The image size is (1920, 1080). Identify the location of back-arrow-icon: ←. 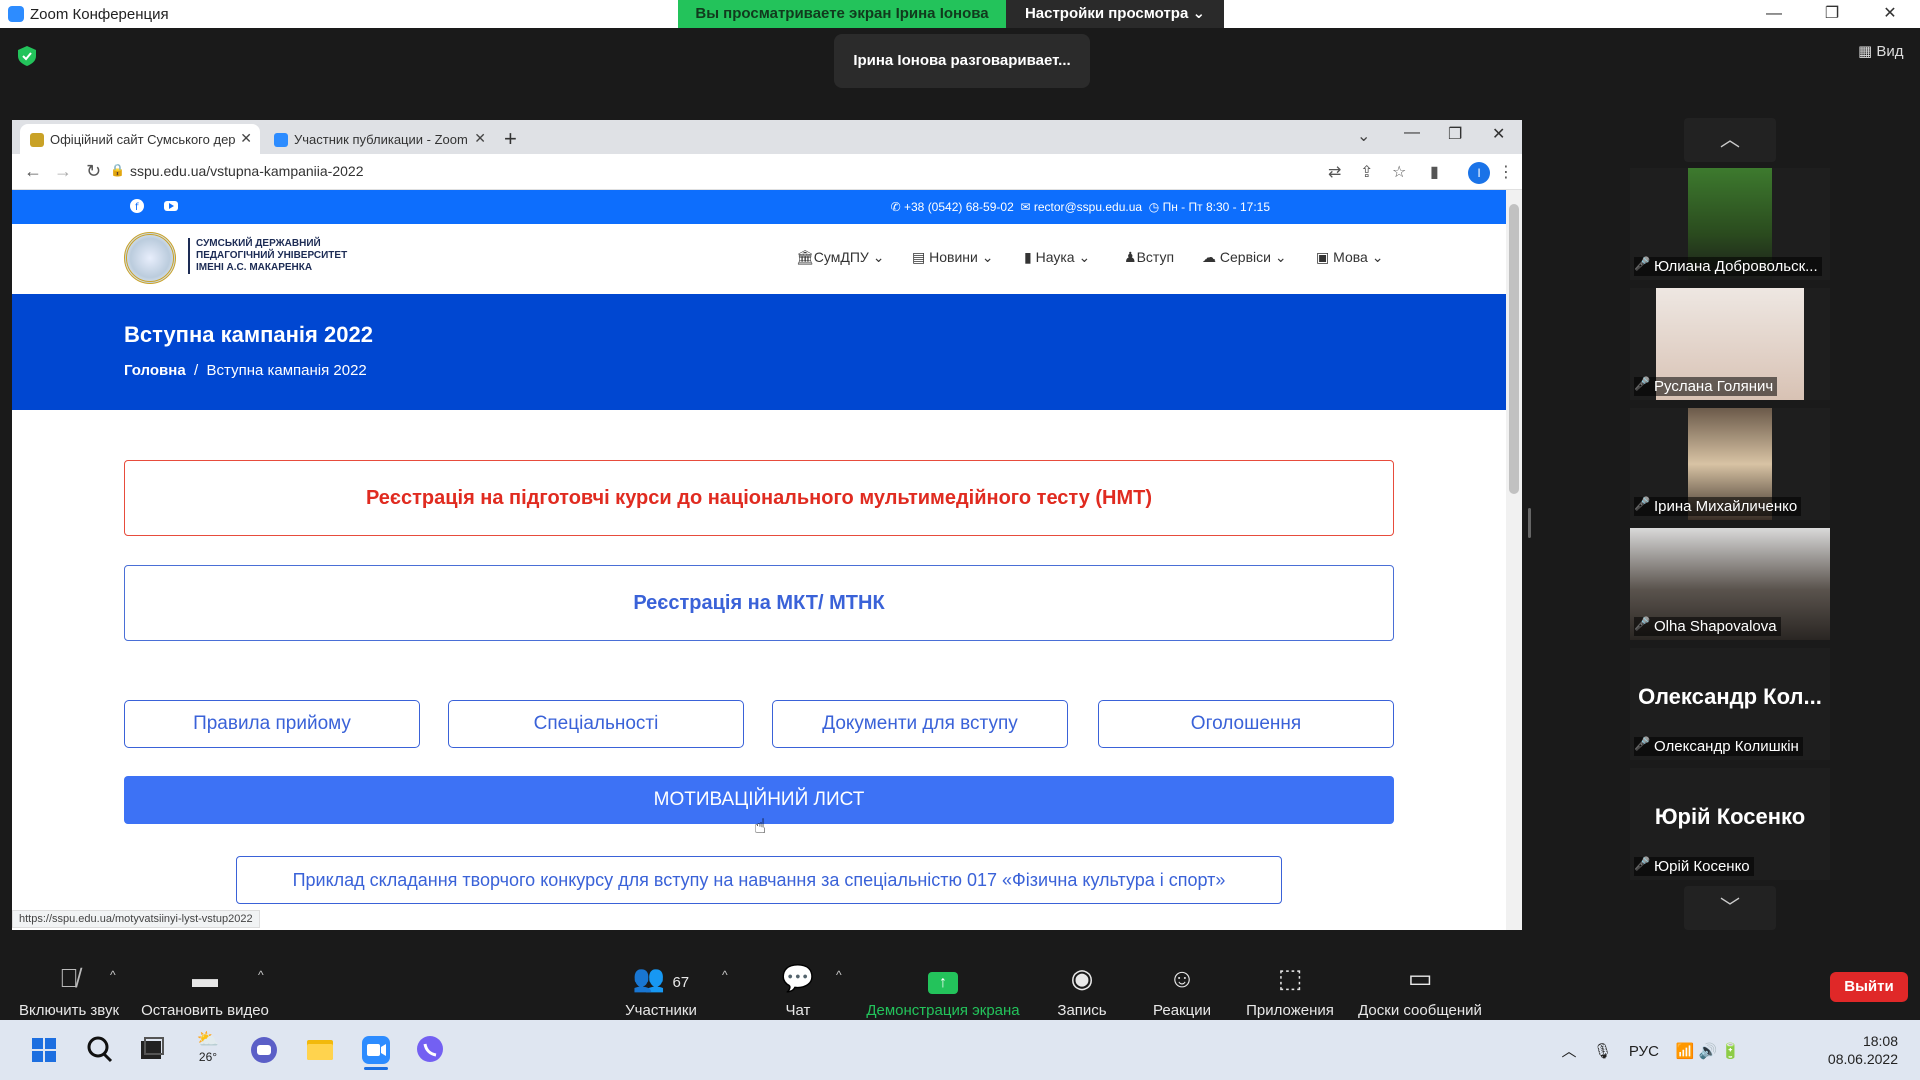
(33, 171).